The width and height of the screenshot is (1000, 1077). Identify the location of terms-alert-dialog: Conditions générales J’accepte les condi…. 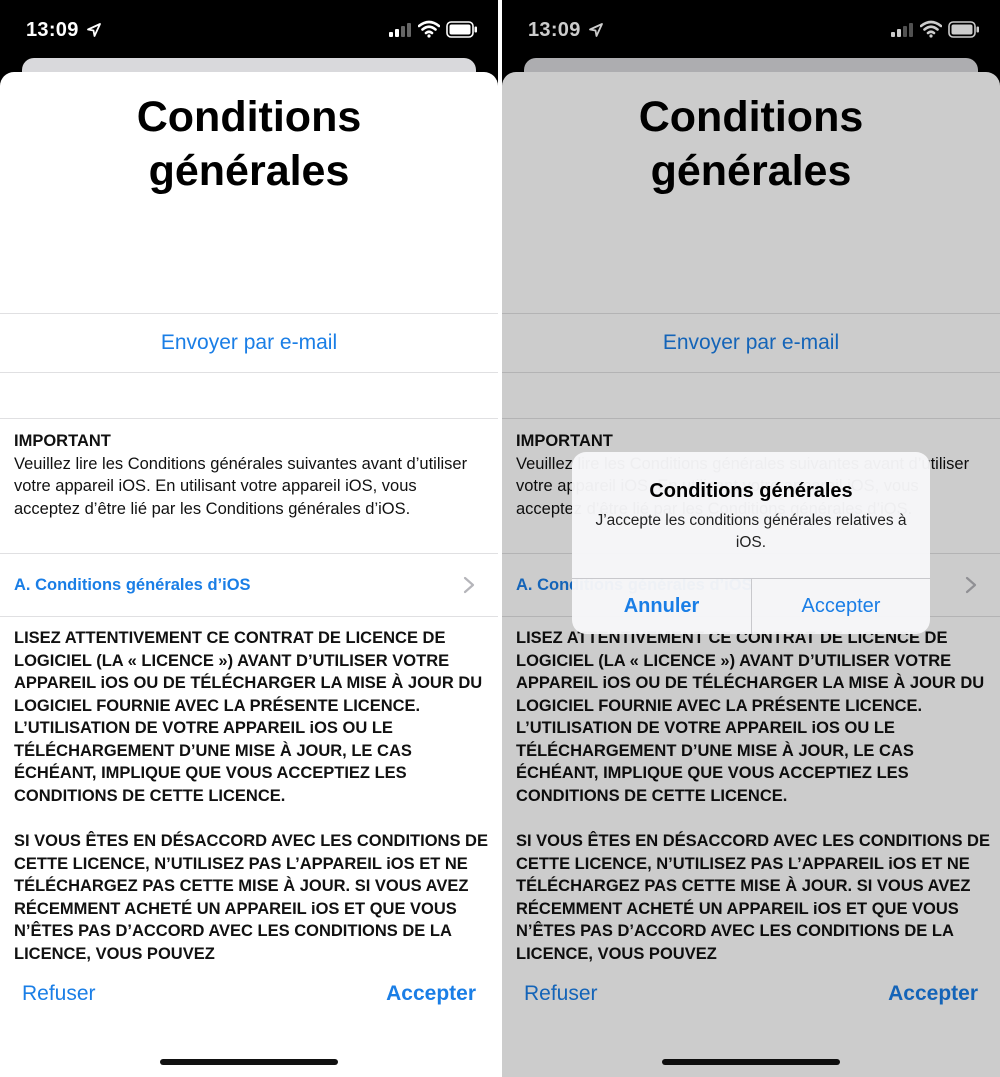
(751, 543).